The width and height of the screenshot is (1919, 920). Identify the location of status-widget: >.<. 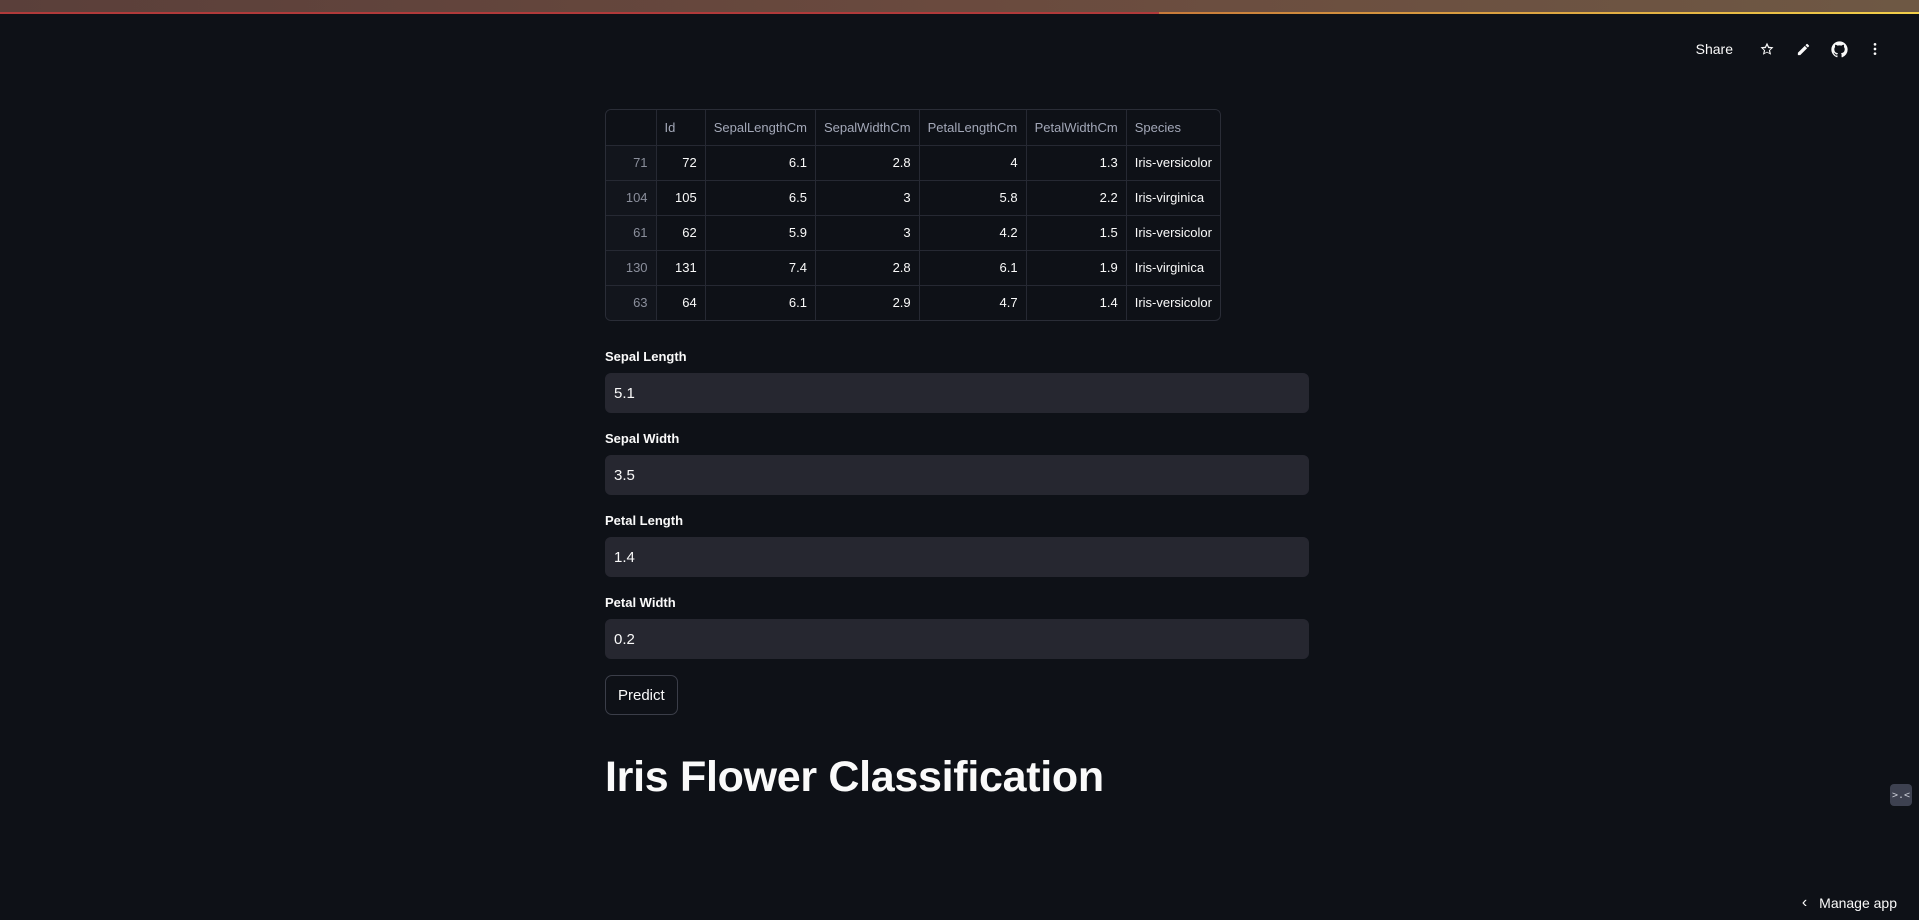
(1901, 795).